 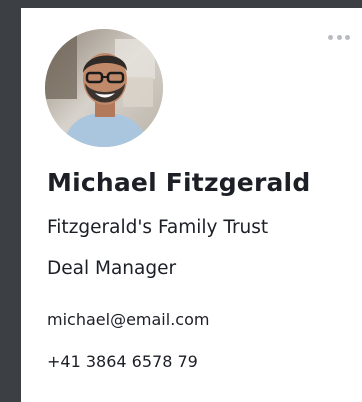 I want to click on contact-role: Deal Manager, so click(x=112, y=268).